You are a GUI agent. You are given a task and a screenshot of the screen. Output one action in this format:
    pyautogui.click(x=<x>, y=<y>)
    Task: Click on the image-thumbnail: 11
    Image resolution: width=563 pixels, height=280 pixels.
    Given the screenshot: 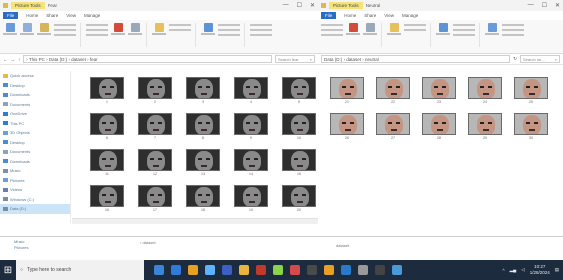 What is the action you would take?
    pyautogui.click(x=107, y=164)
    